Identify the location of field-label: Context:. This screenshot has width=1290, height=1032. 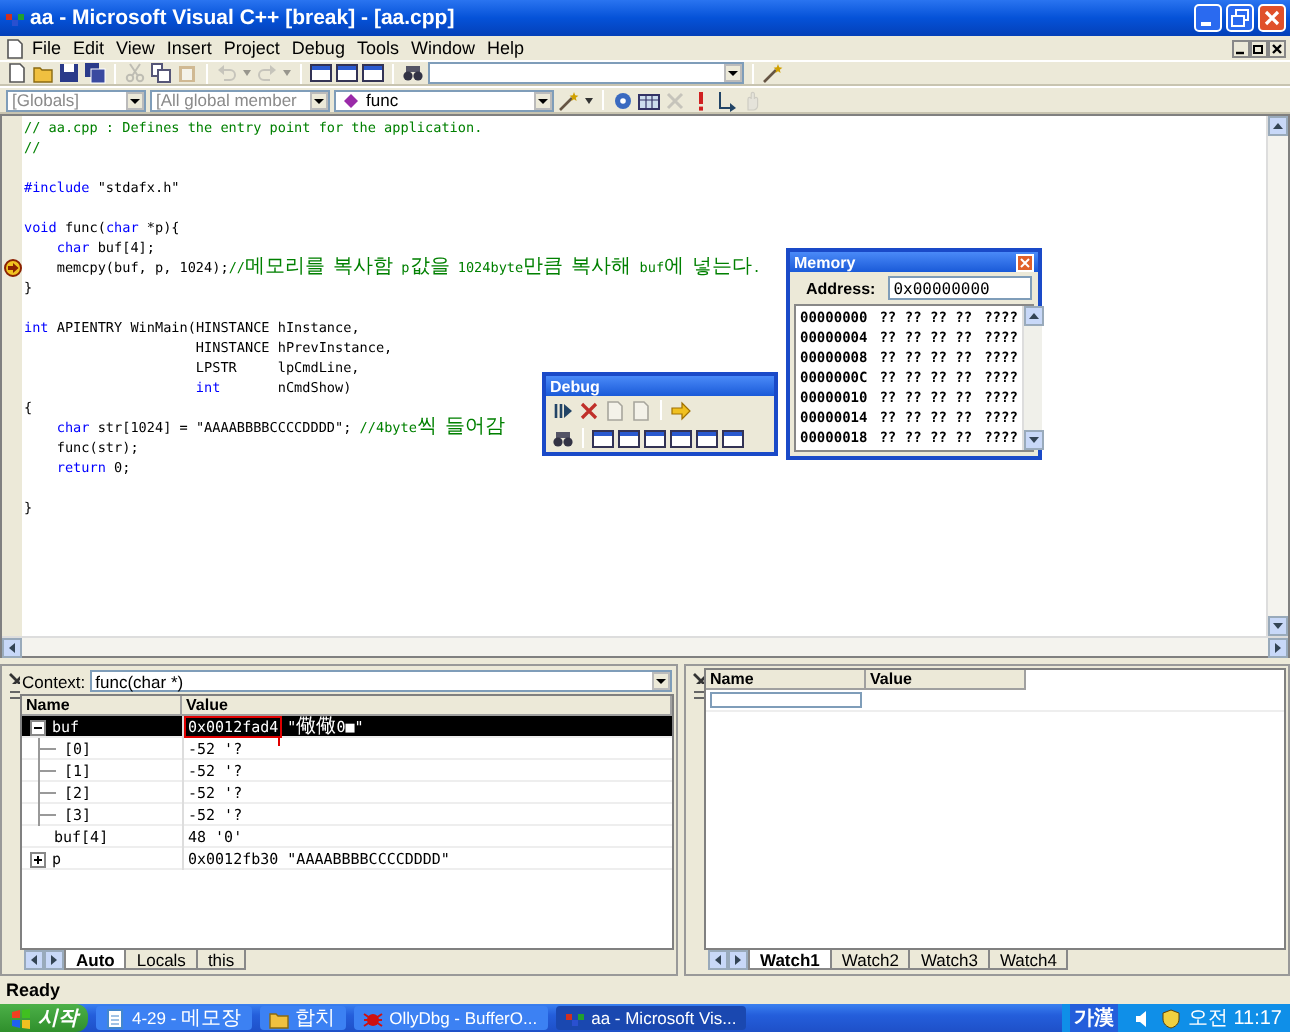
(54, 681).